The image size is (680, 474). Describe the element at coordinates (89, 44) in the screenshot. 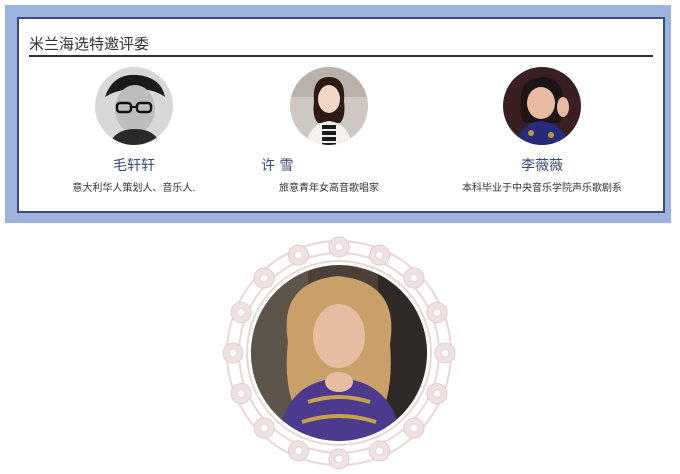

I see `section-title: 米兰海选特邀评委` at that location.